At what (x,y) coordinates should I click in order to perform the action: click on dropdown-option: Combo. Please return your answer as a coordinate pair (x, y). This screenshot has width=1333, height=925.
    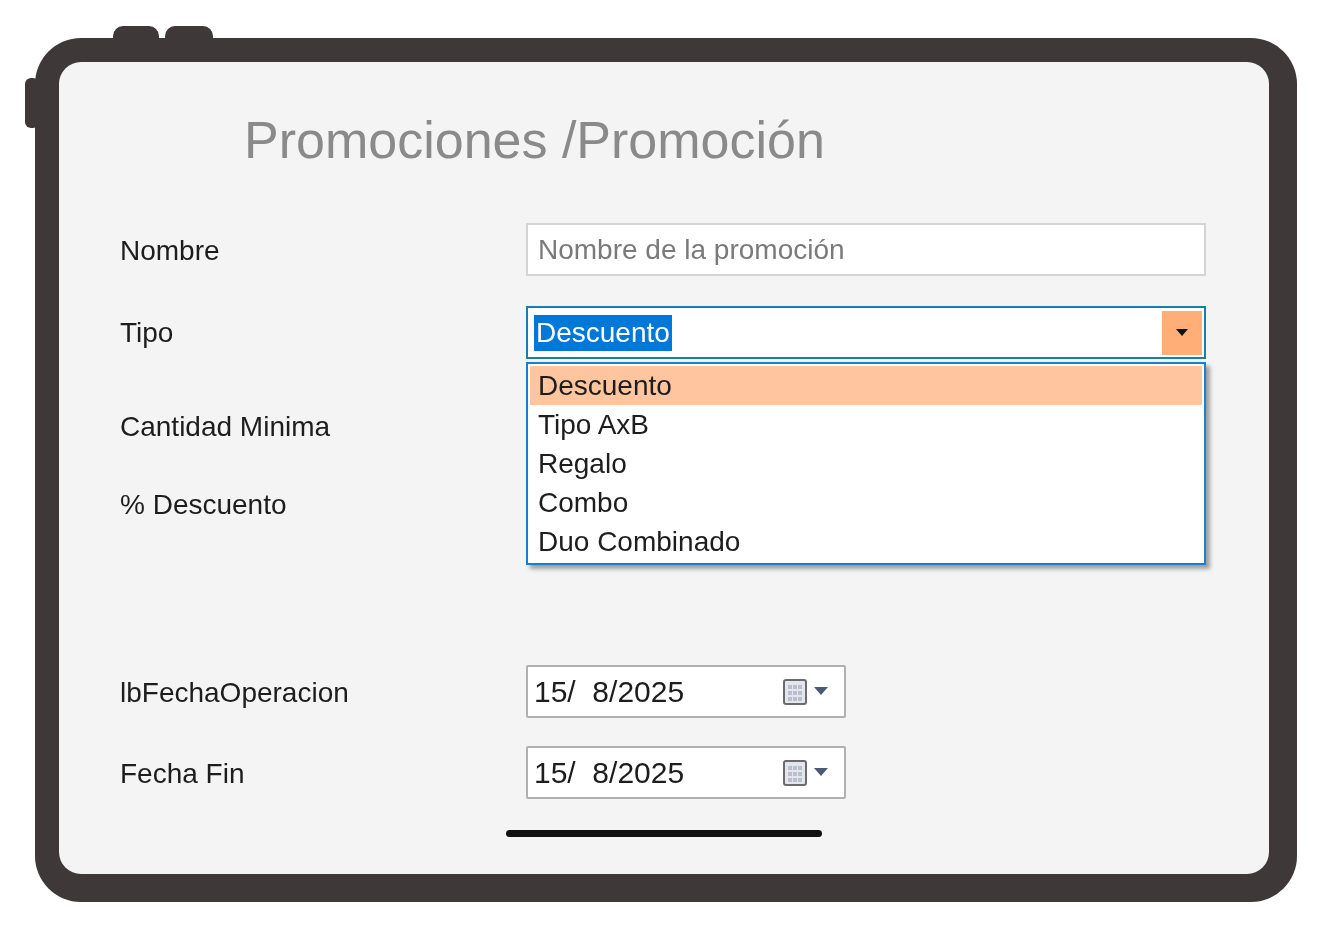
    Looking at the image, I should click on (866, 502).